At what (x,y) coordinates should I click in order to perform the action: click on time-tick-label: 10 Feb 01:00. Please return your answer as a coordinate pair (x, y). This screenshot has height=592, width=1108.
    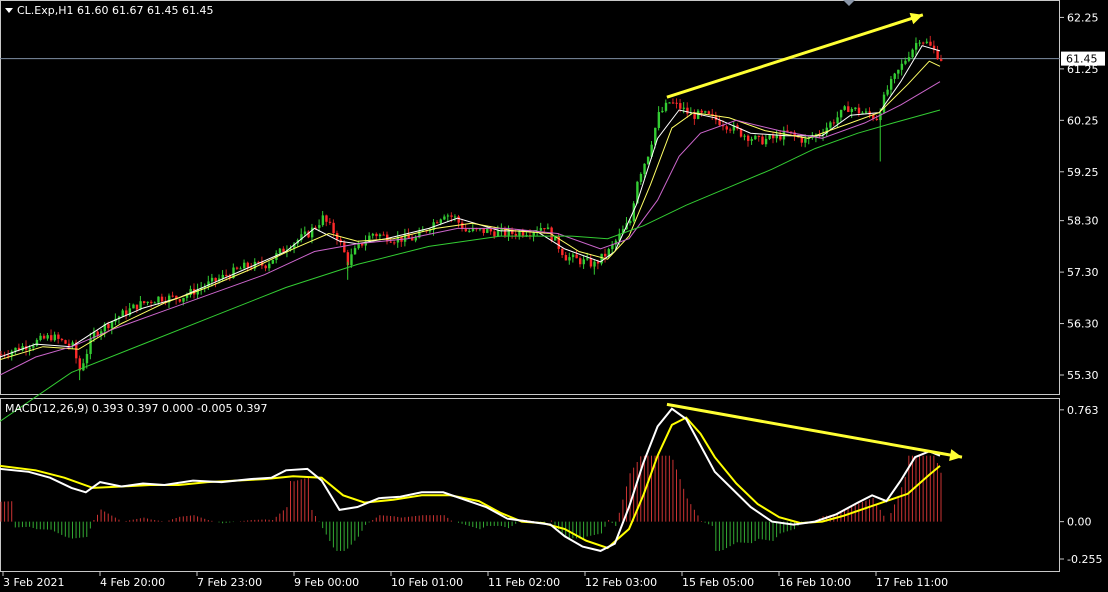
    Looking at the image, I should click on (427, 582).